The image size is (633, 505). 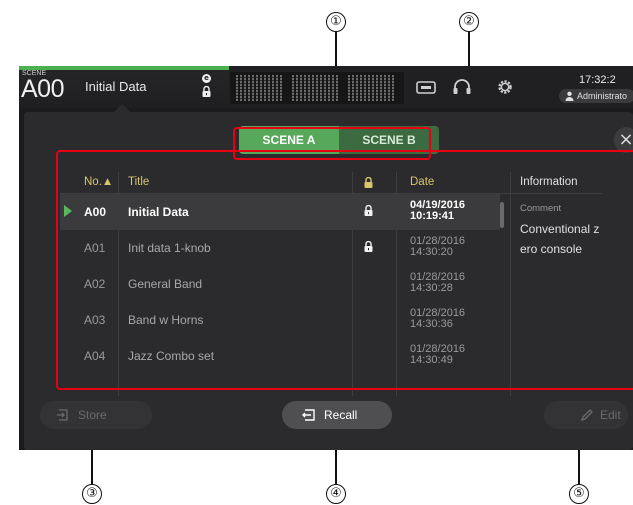 I want to click on gear-icon, so click(x=505, y=87).